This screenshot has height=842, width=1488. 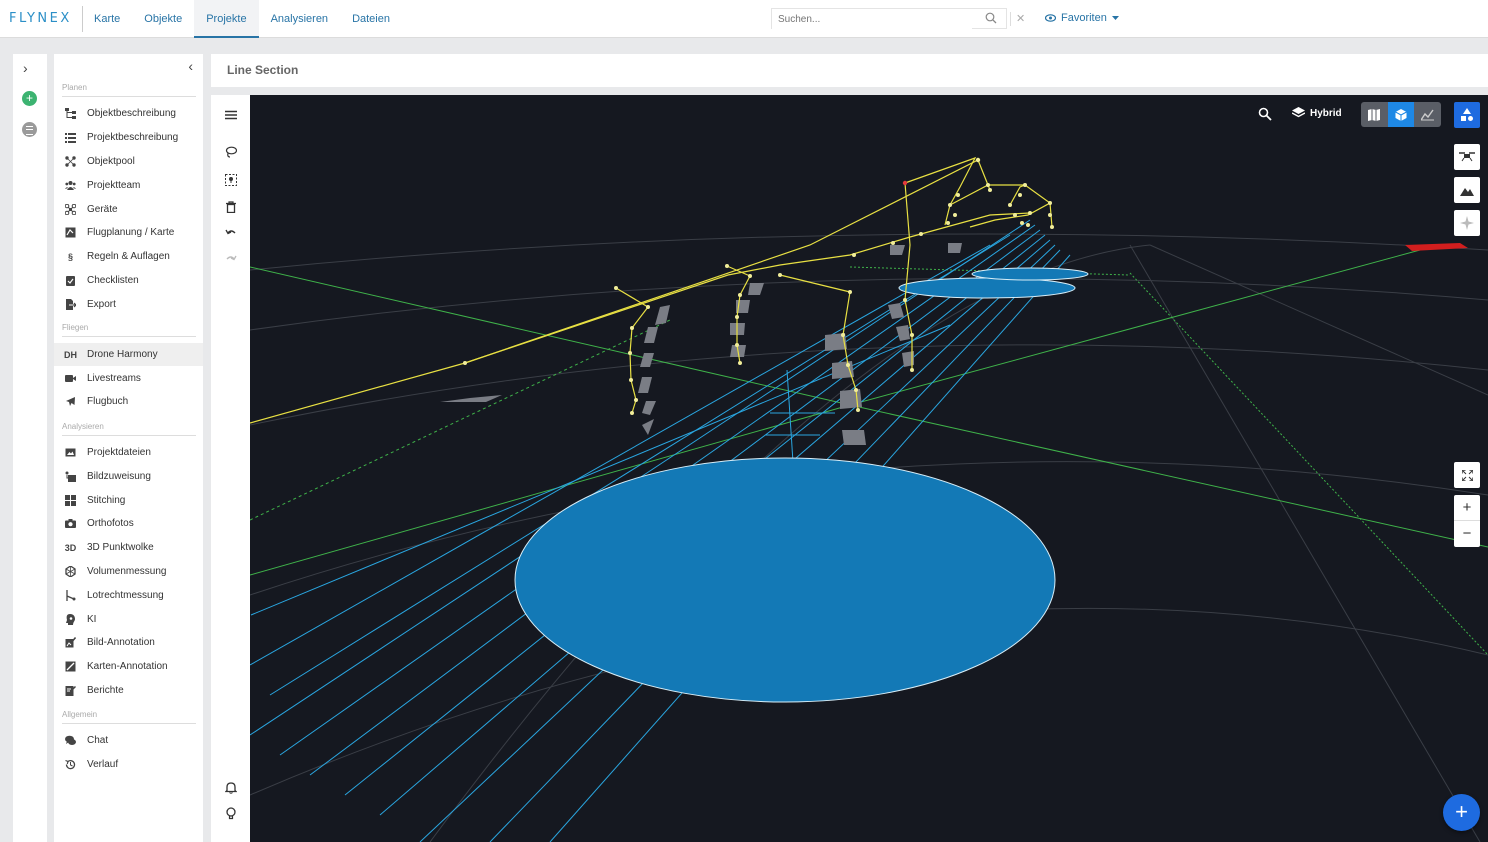 What do you see at coordinates (128, 547) in the screenshot?
I see `sidebar-item-3d-punktwolke: 3D 3D Punktwolke` at bounding box center [128, 547].